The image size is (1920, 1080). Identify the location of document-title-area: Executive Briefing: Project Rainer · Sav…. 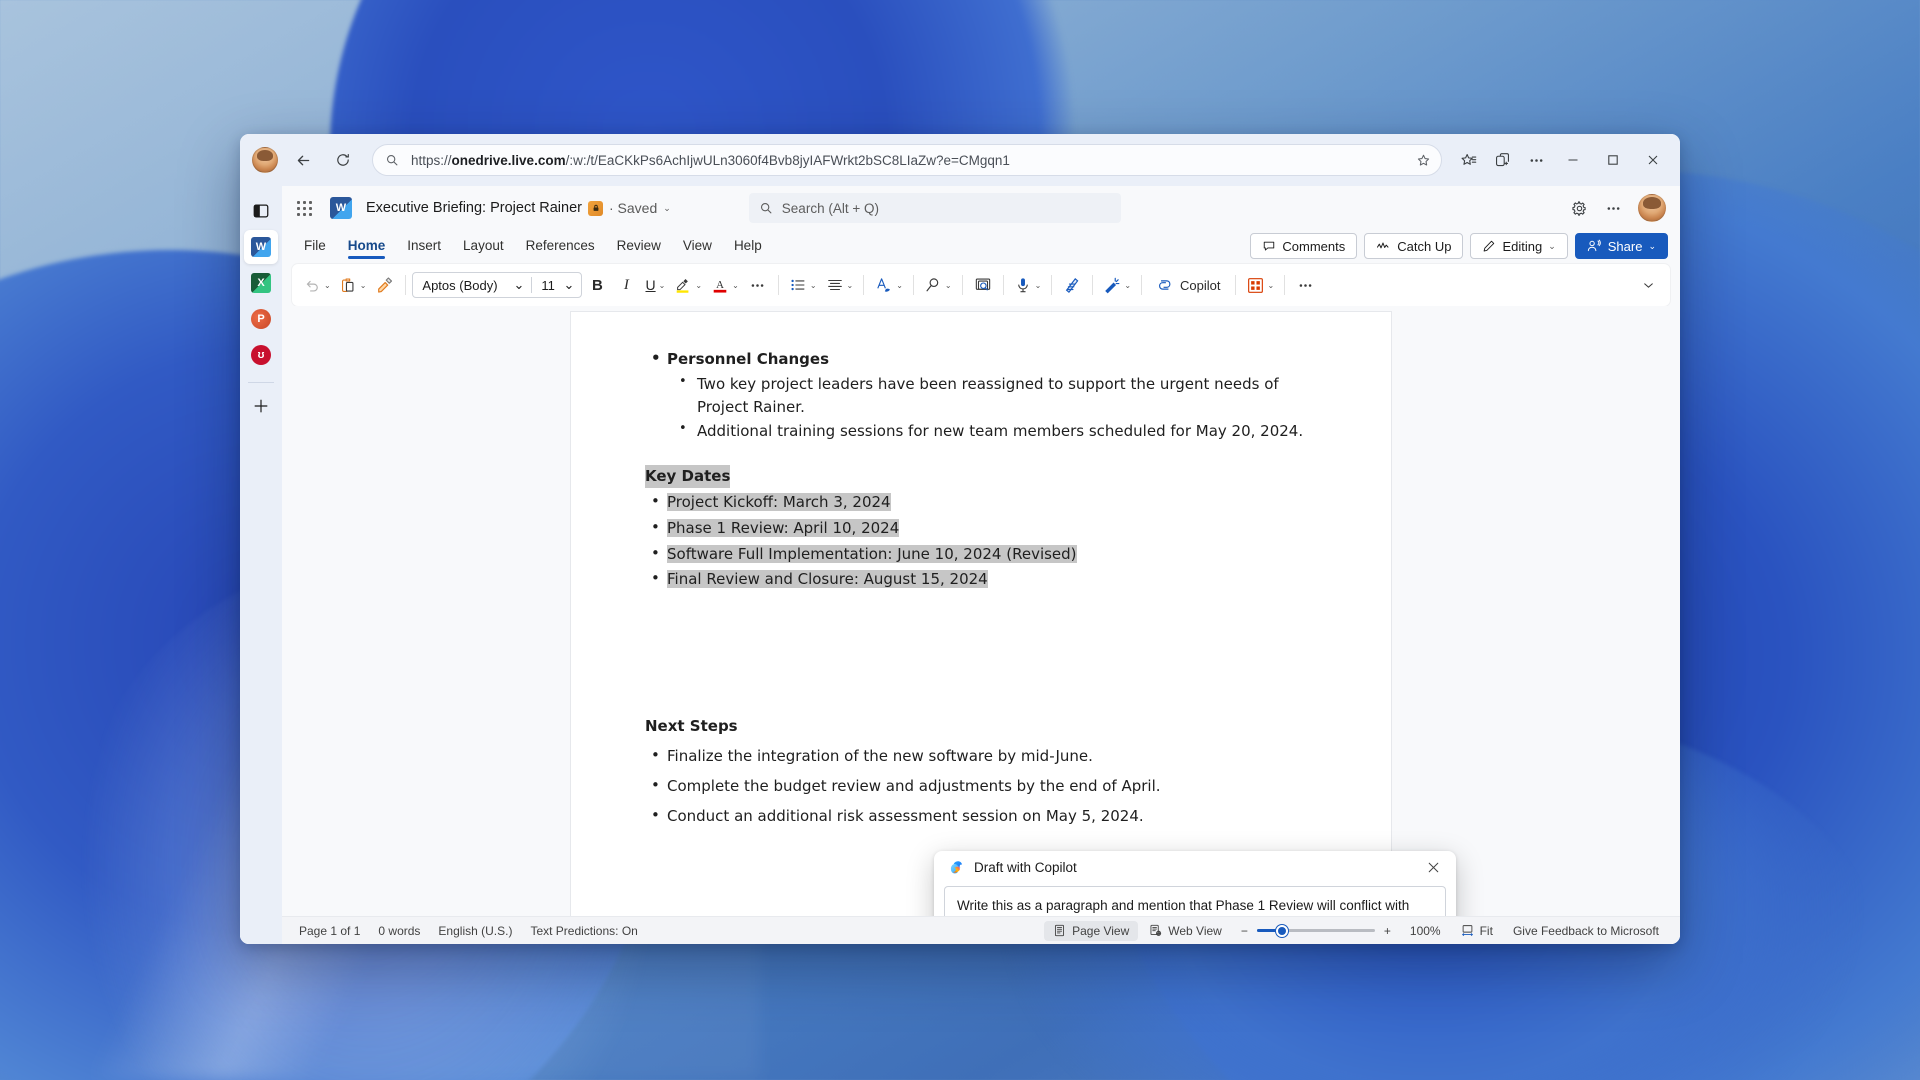
(518, 208).